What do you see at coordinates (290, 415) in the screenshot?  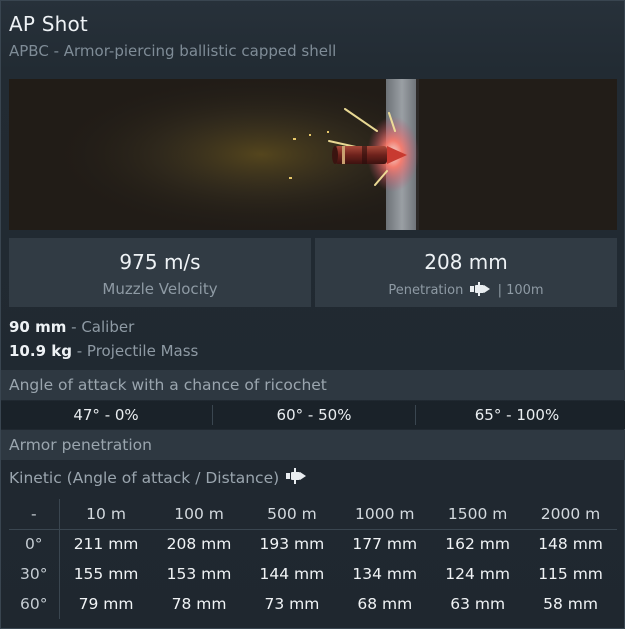 I see `ricochet-angle: 60°` at bounding box center [290, 415].